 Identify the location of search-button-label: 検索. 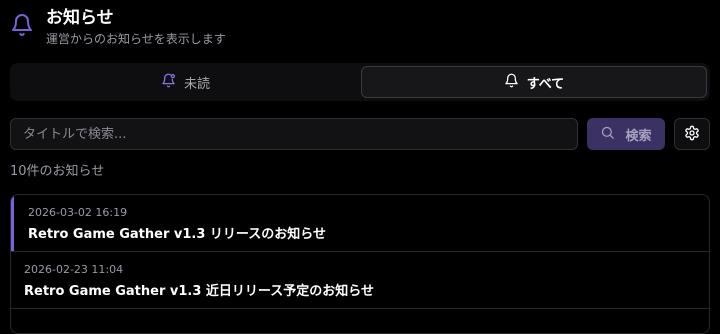
(638, 136).